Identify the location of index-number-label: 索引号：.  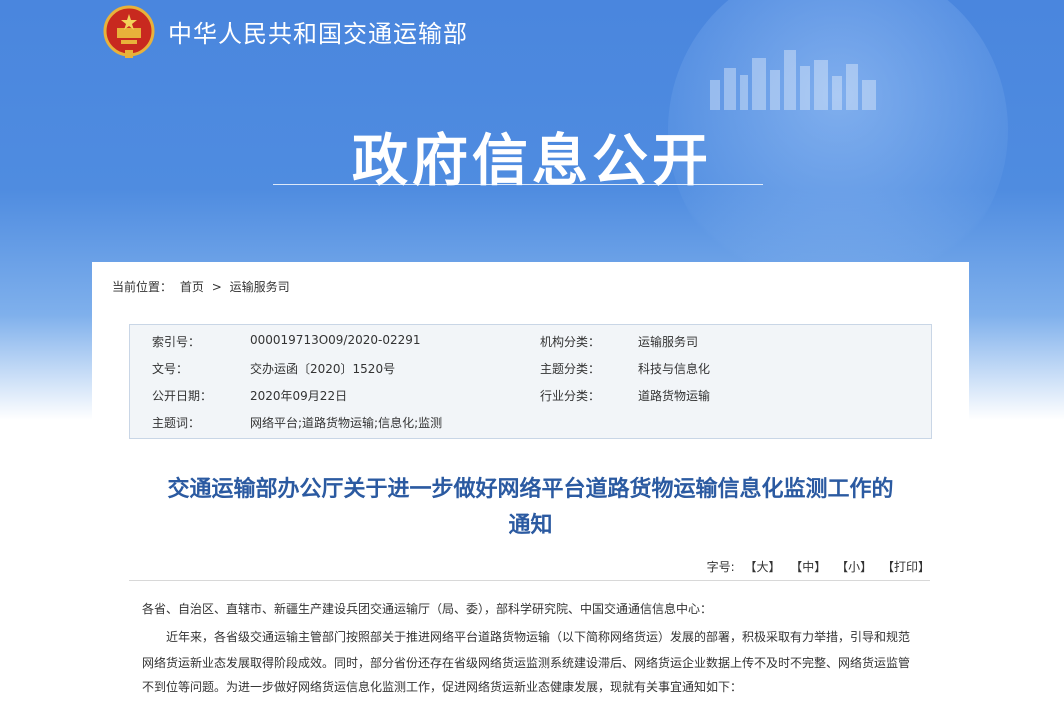
(176, 342).